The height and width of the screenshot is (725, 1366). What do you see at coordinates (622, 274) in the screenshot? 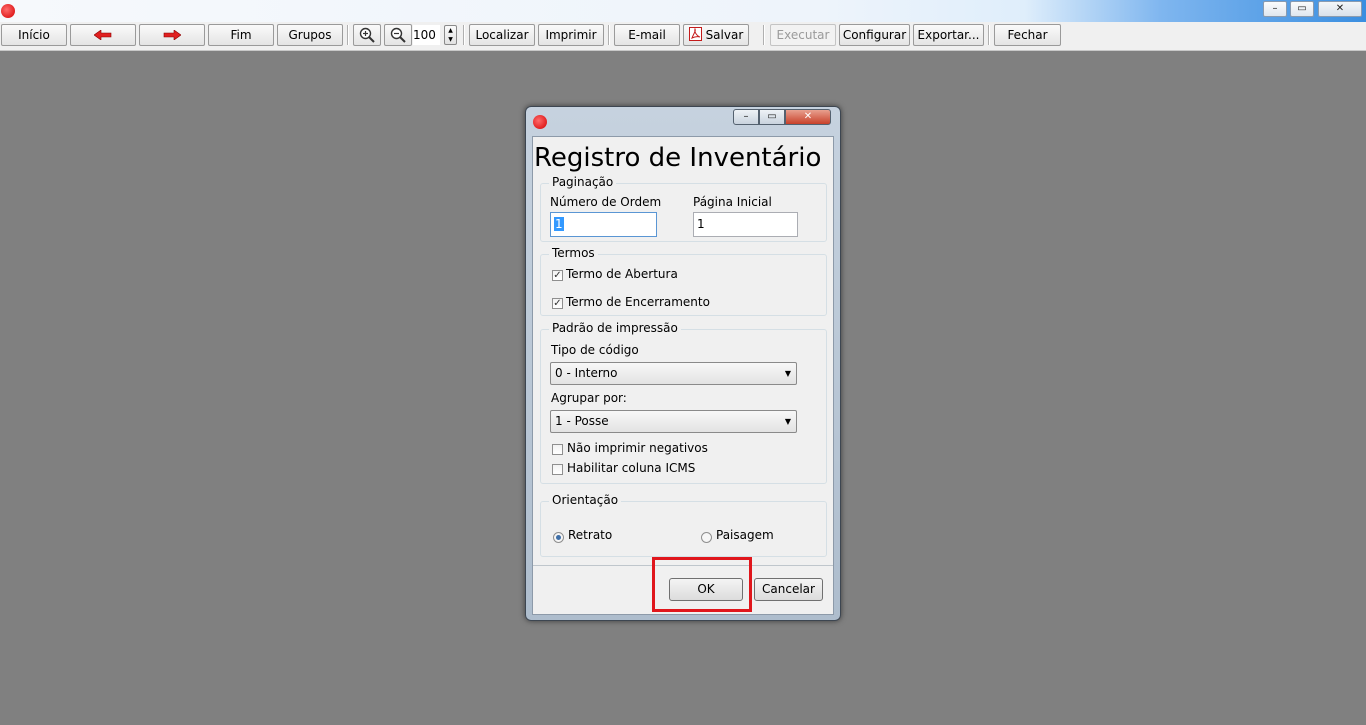
I see `termo-abertura-label: Termo de Abertura` at bounding box center [622, 274].